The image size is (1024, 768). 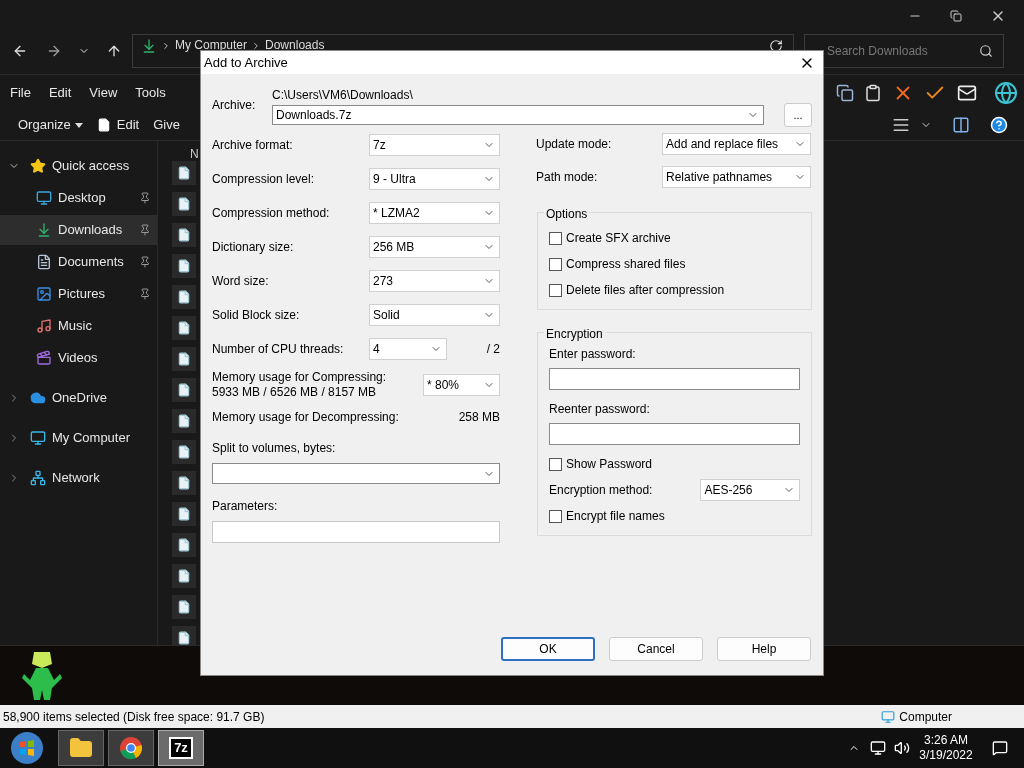 What do you see at coordinates (479, 417) in the screenshot?
I see `memory-value: 258 MB` at bounding box center [479, 417].